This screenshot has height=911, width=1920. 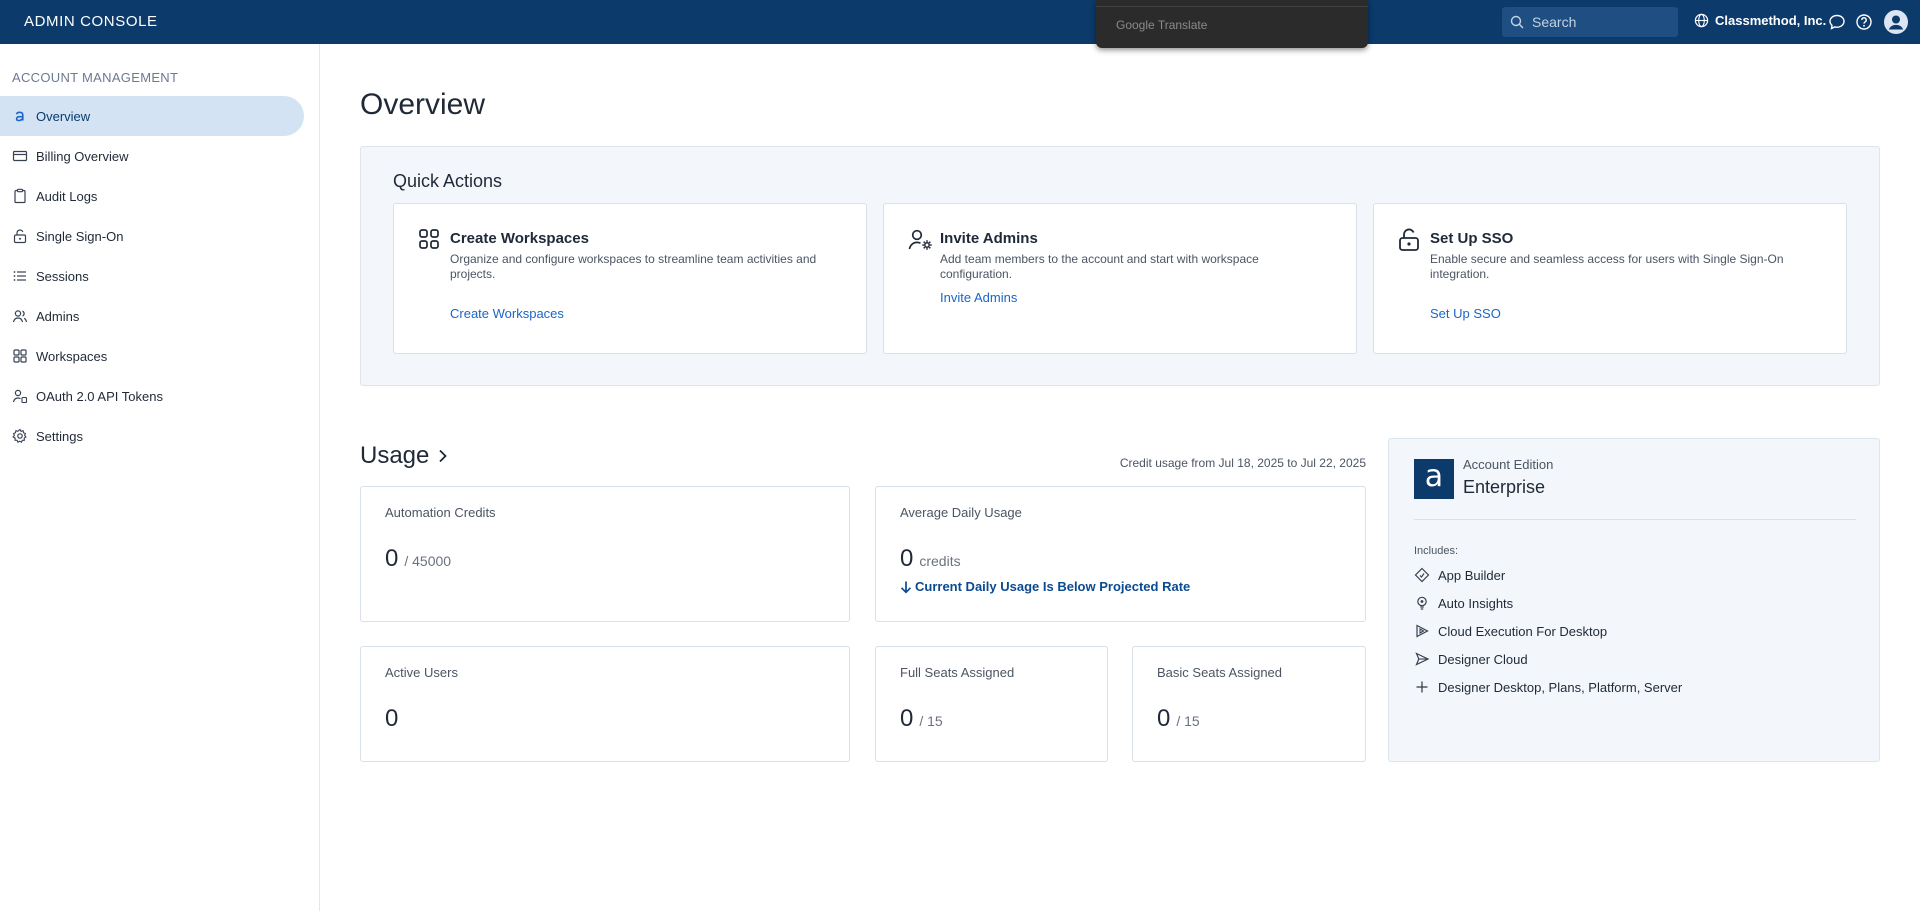 I want to click on stat-value: 0 / 45000, so click(x=418, y=559).